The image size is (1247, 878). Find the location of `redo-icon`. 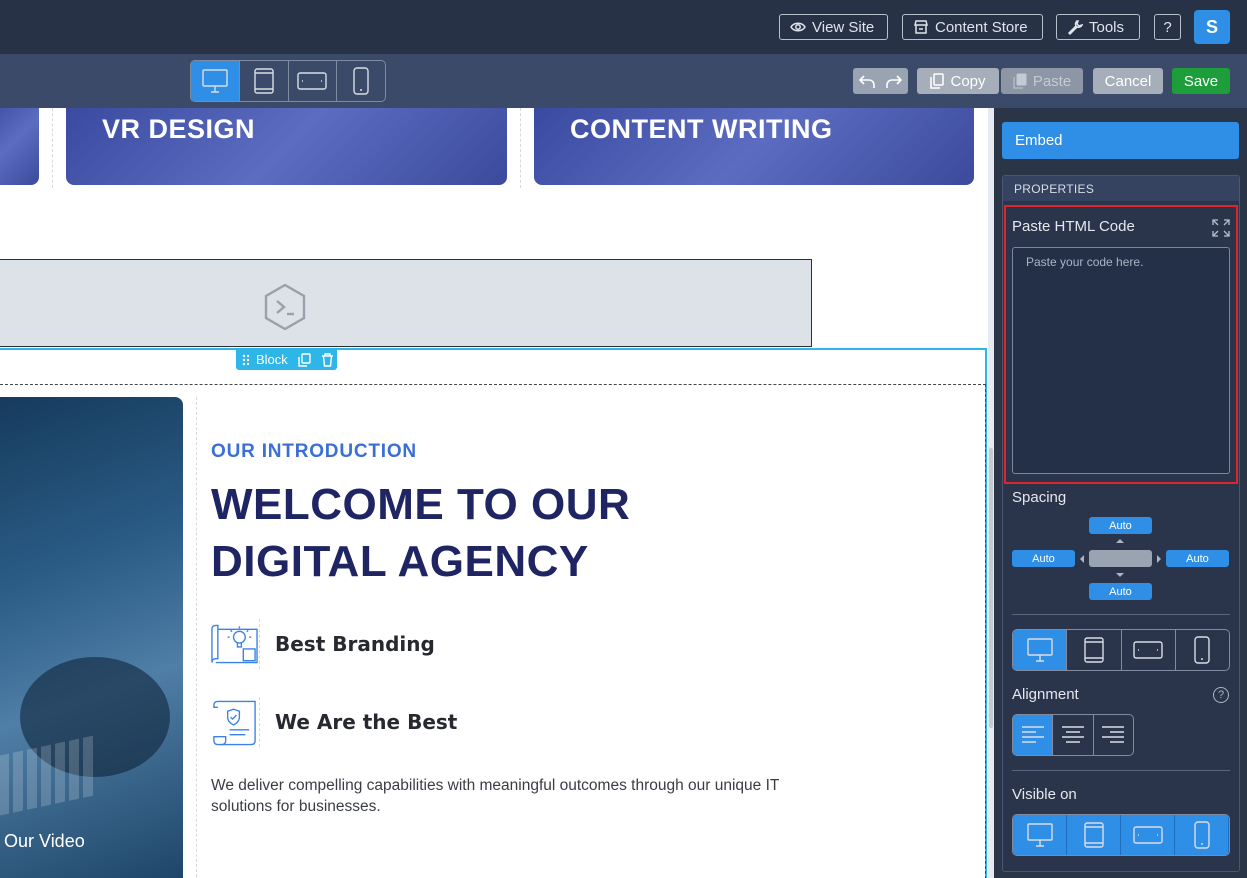

redo-icon is located at coordinates (894, 81).